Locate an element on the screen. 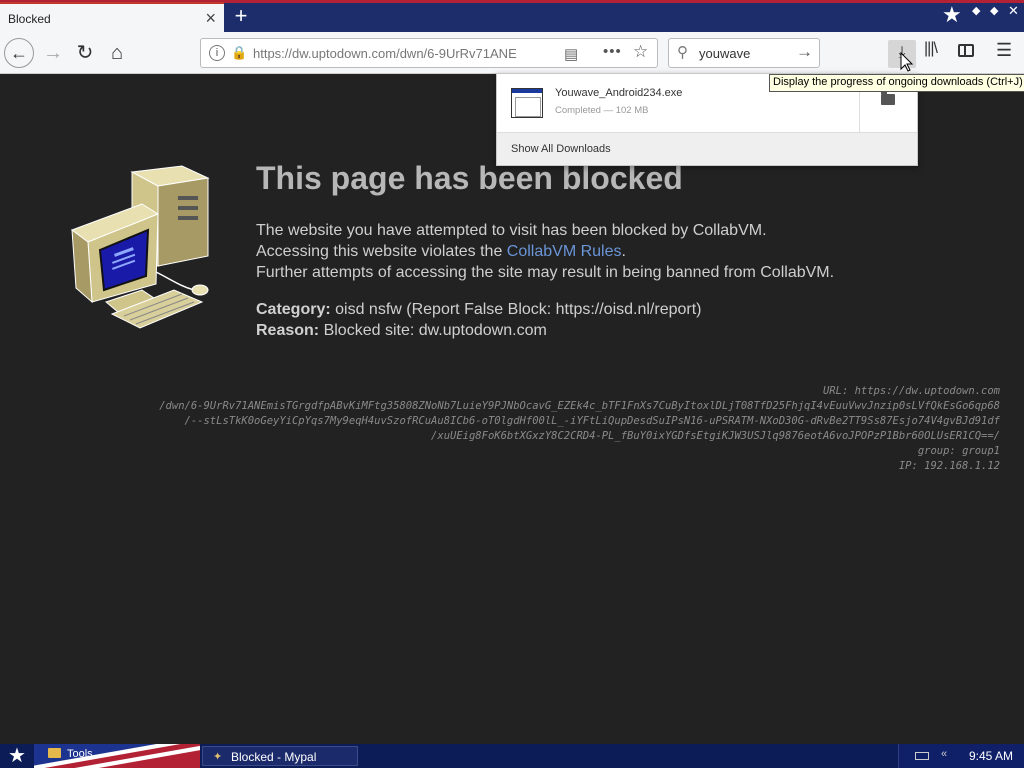  exe-file-icon is located at coordinates (527, 103).